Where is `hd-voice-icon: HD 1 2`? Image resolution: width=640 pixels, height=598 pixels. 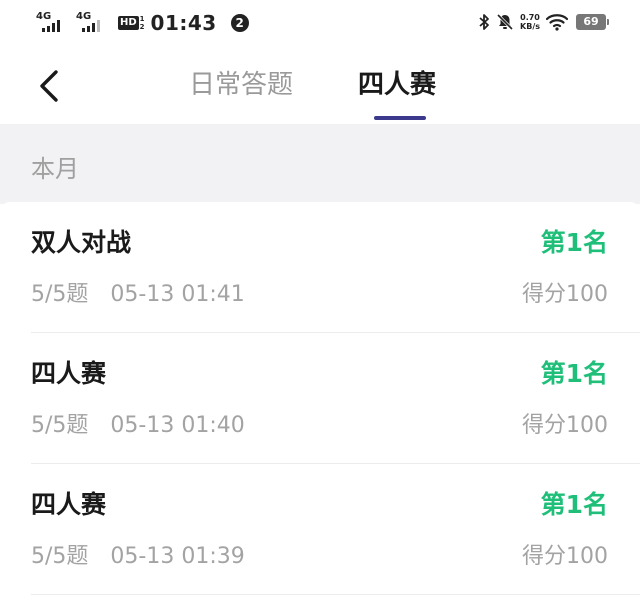 hd-voice-icon: HD 1 2 is located at coordinates (131, 23).